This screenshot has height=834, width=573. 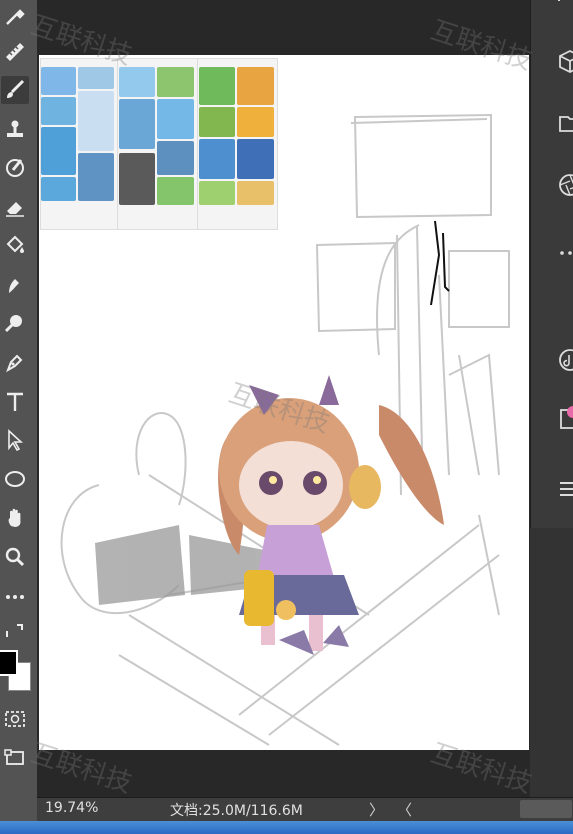 What do you see at coordinates (15, 90) in the screenshot?
I see `brush-icon` at bounding box center [15, 90].